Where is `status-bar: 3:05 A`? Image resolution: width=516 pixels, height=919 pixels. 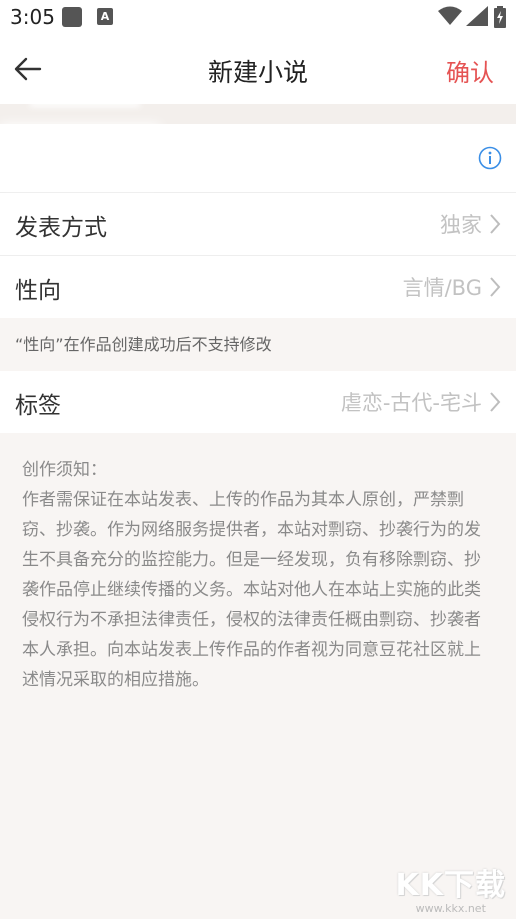
status-bar: 3:05 A is located at coordinates (258, 17).